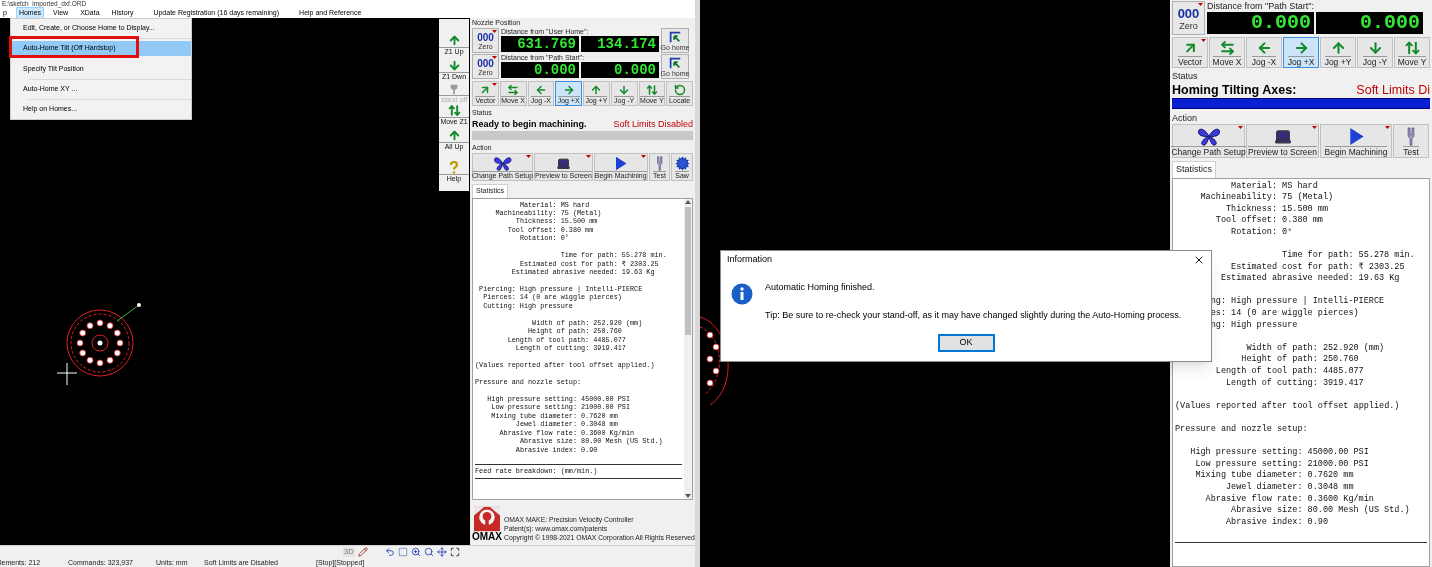 The image size is (1432, 567). Describe the element at coordinates (1290, 487) in the screenshot. I see `statistics-line: Jewel diameter: 0.3048 mm` at that location.